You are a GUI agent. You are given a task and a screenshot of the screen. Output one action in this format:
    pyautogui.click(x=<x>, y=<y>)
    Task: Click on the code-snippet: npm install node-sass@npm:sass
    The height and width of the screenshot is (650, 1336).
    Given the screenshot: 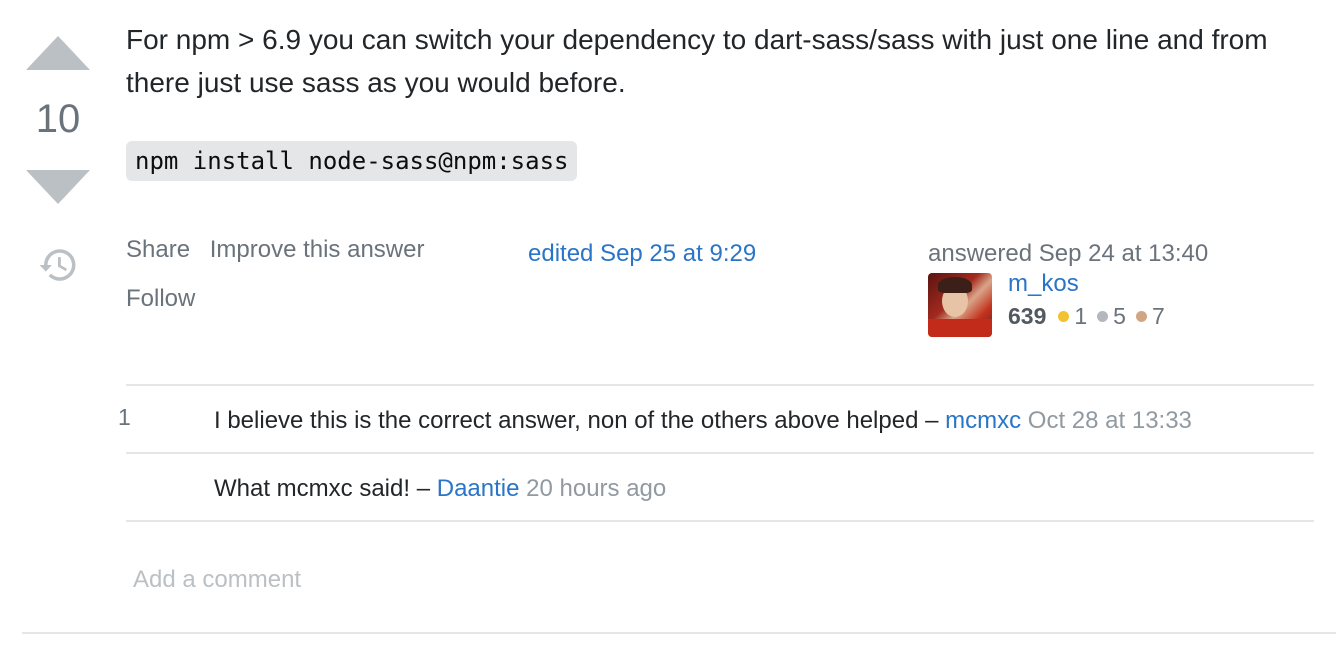 What is the action you would take?
    pyautogui.click(x=352, y=161)
    